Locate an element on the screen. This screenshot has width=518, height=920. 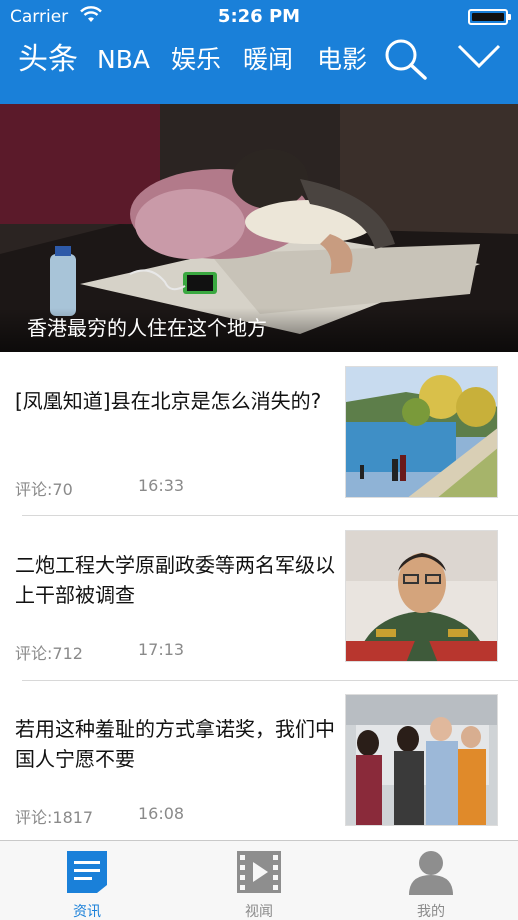
news-meta: 评论:1817 16:08 is located at coordinates (99, 816).